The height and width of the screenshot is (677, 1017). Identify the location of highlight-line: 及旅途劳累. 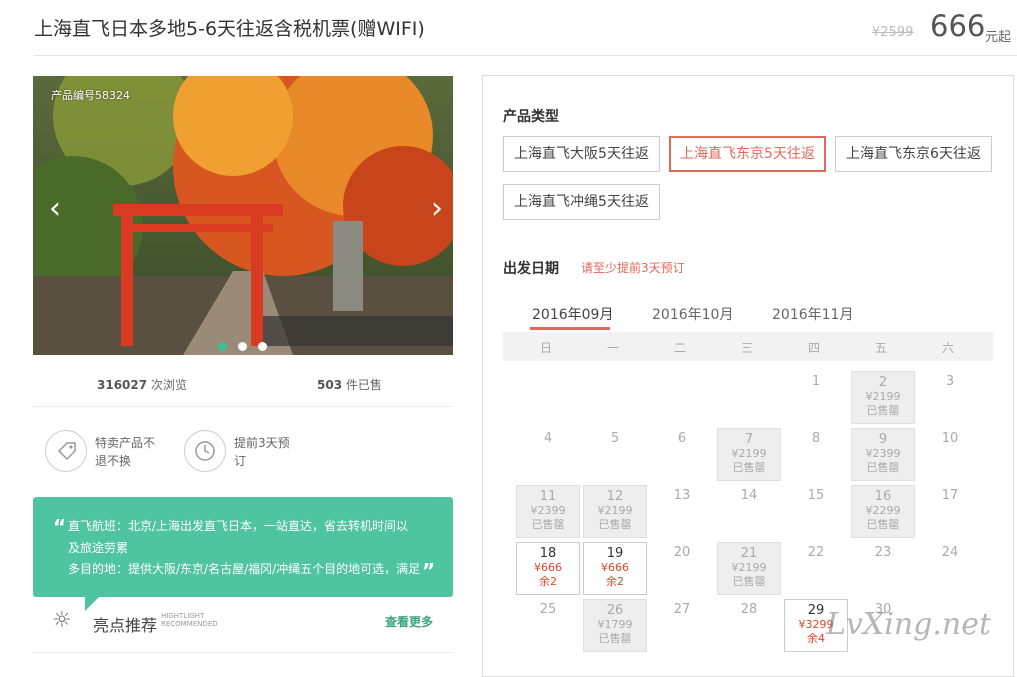
(98, 548).